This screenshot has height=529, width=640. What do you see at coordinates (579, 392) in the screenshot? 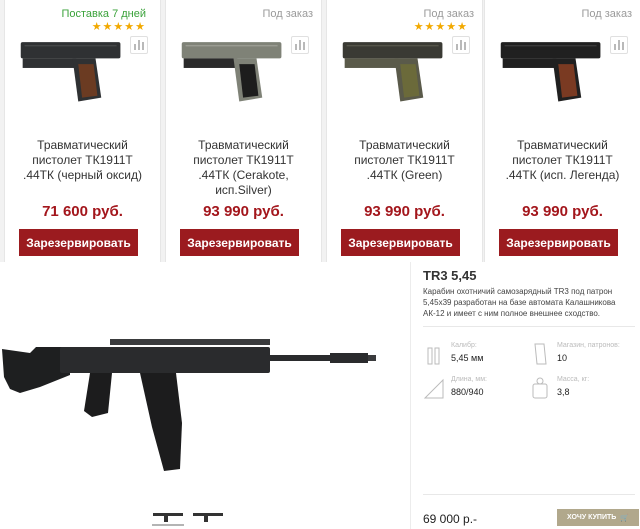
I see `spec-weight: Масса, кг: 3,8` at bounding box center [579, 392].